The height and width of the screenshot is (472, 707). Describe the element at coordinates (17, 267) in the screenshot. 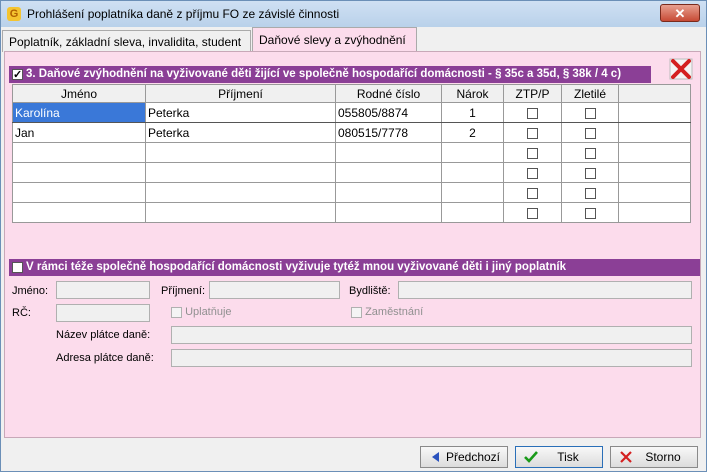

I see `section-jiny-poplatnik-checkbox` at that location.